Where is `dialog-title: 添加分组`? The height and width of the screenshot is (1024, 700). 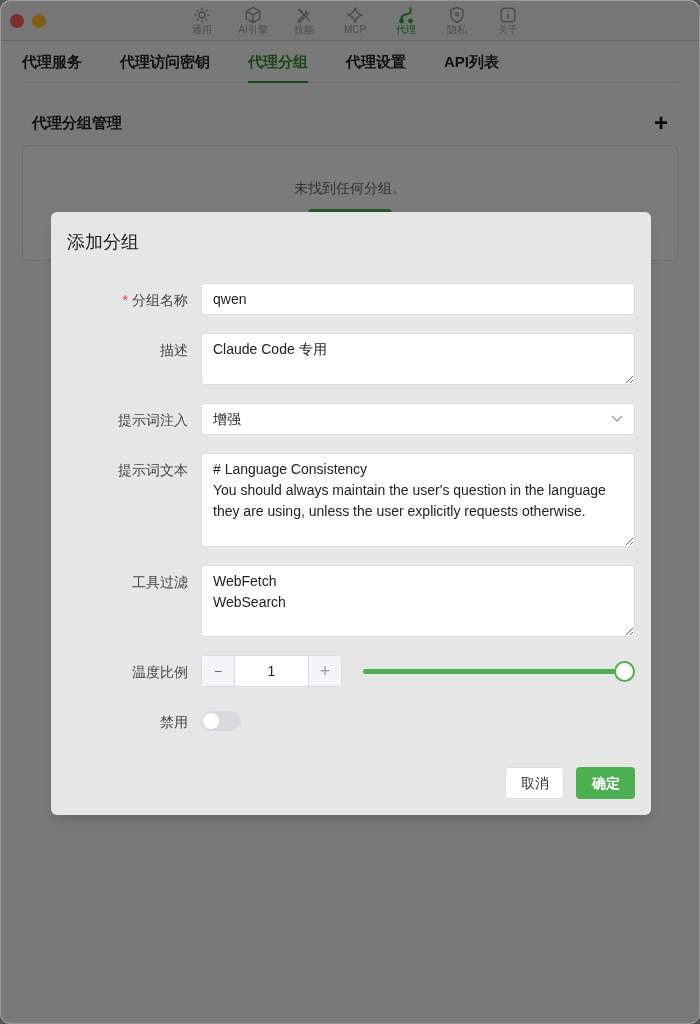
dialog-title: 添加分组 is located at coordinates (103, 242).